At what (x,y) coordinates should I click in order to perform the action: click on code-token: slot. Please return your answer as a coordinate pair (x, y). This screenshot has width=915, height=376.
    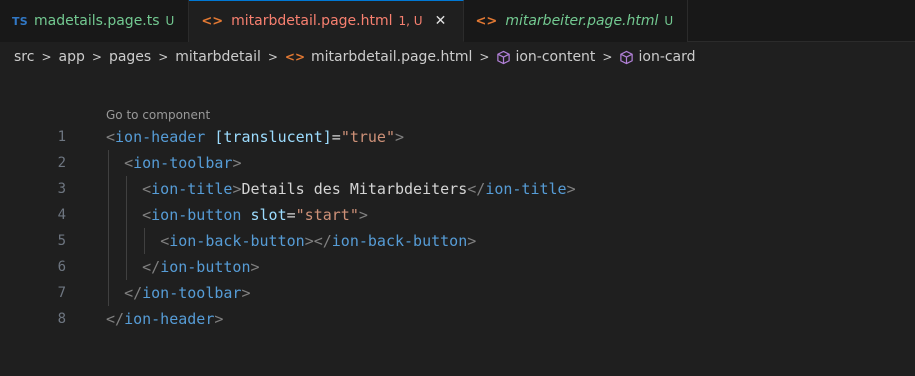
    Looking at the image, I should click on (268, 215).